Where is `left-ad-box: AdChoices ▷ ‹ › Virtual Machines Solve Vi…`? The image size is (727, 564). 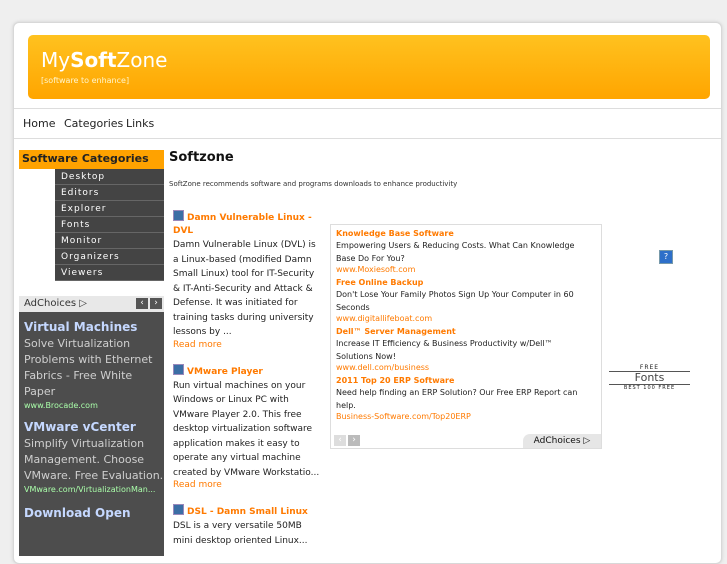
left-ad-box: AdChoices ▷ ‹ › Virtual Machines Solve Vi… is located at coordinates (91, 426).